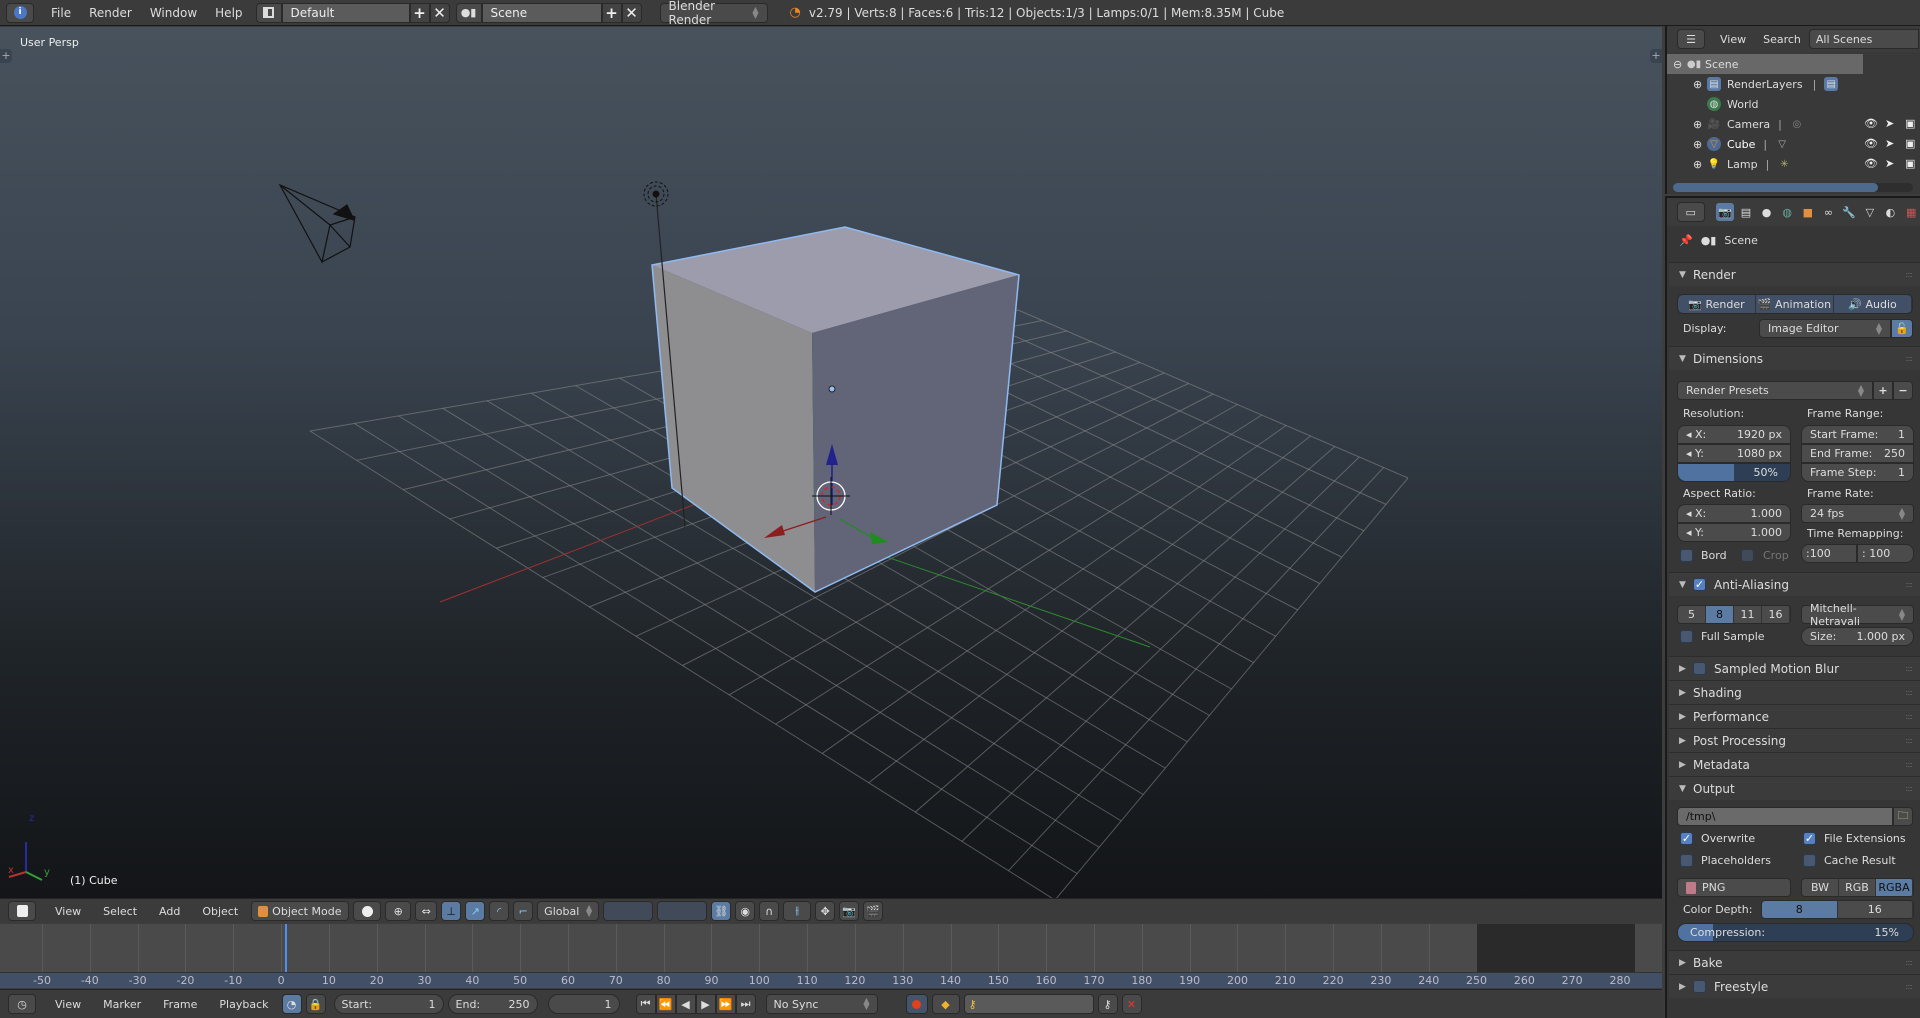 The image size is (1920, 1018). What do you see at coordinates (180, 1004) in the screenshot?
I see `tl-menu-frame: Frame` at bounding box center [180, 1004].